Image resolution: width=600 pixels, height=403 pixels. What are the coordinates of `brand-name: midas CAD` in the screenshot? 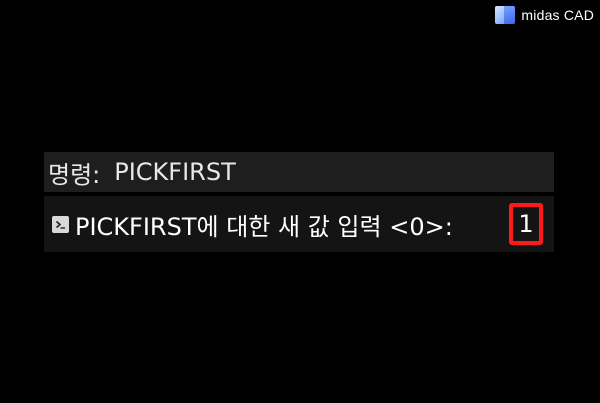 It's located at (557, 15).